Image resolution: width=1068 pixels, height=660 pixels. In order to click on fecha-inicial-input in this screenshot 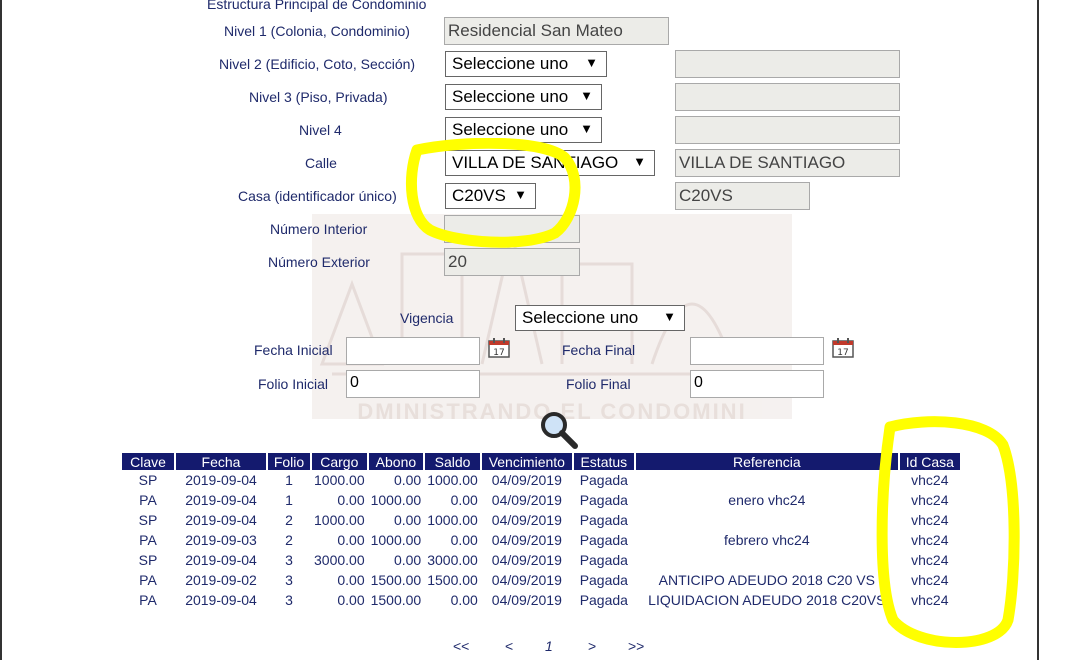, I will do `click(413, 351)`.